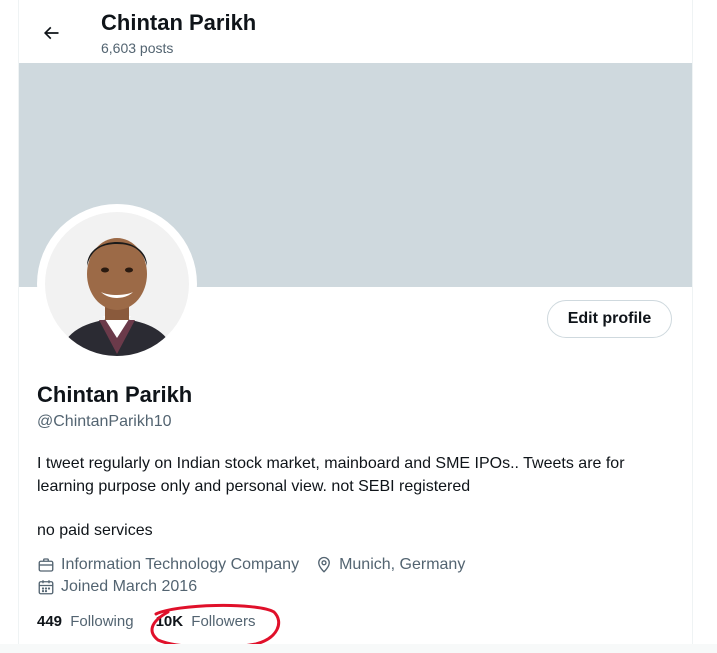  What do you see at coordinates (46, 565) in the screenshot?
I see `briefcase-icon` at bounding box center [46, 565].